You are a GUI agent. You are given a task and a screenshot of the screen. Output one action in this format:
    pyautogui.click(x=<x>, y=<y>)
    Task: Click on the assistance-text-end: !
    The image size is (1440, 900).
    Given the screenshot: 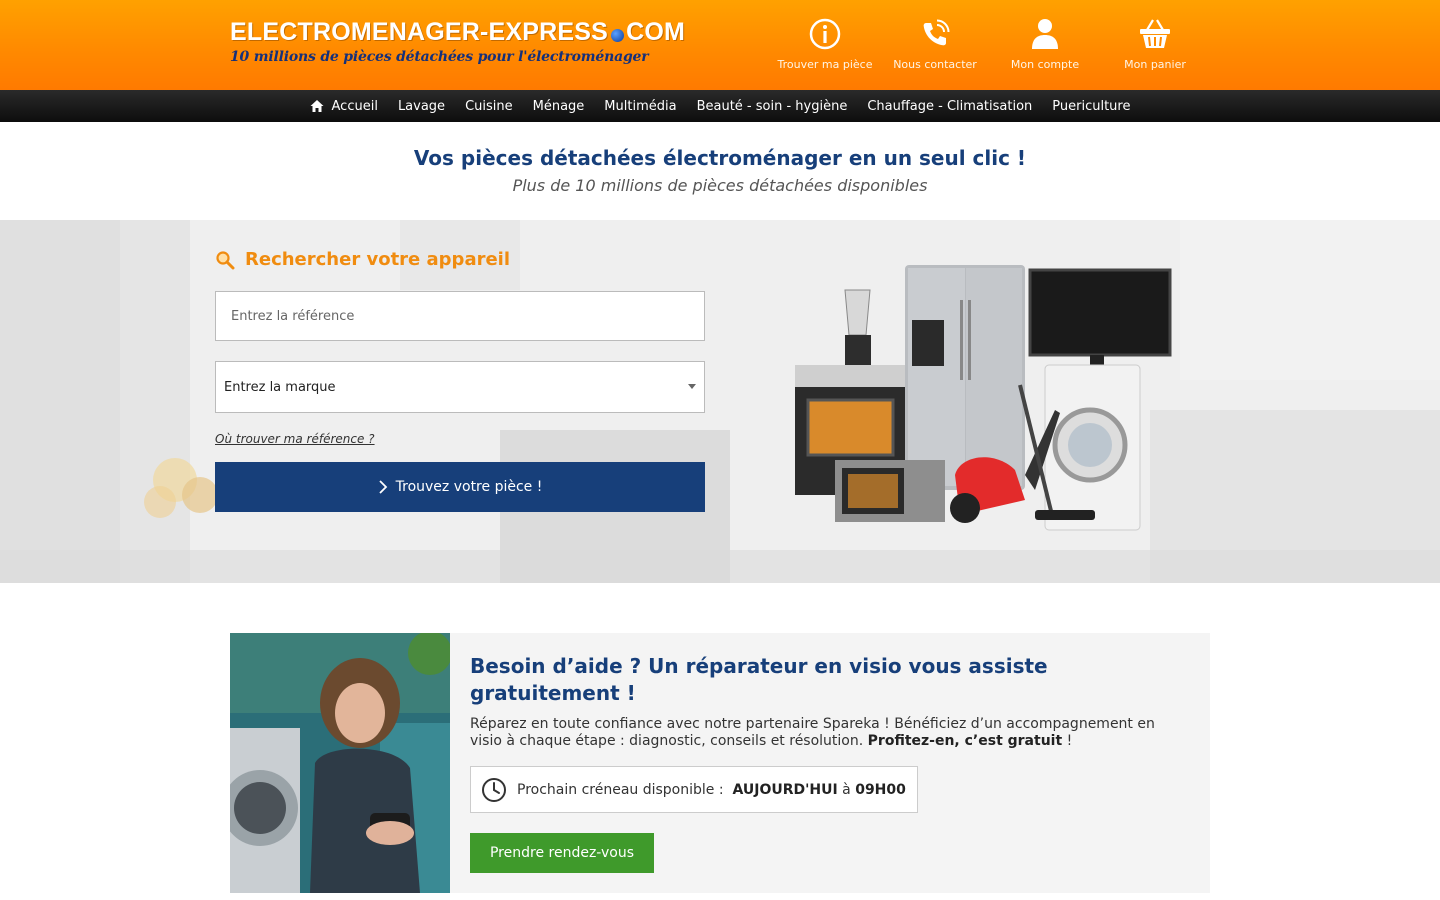 What is the action you would take?
    pyautogui.click(x=1067, y=741)
    